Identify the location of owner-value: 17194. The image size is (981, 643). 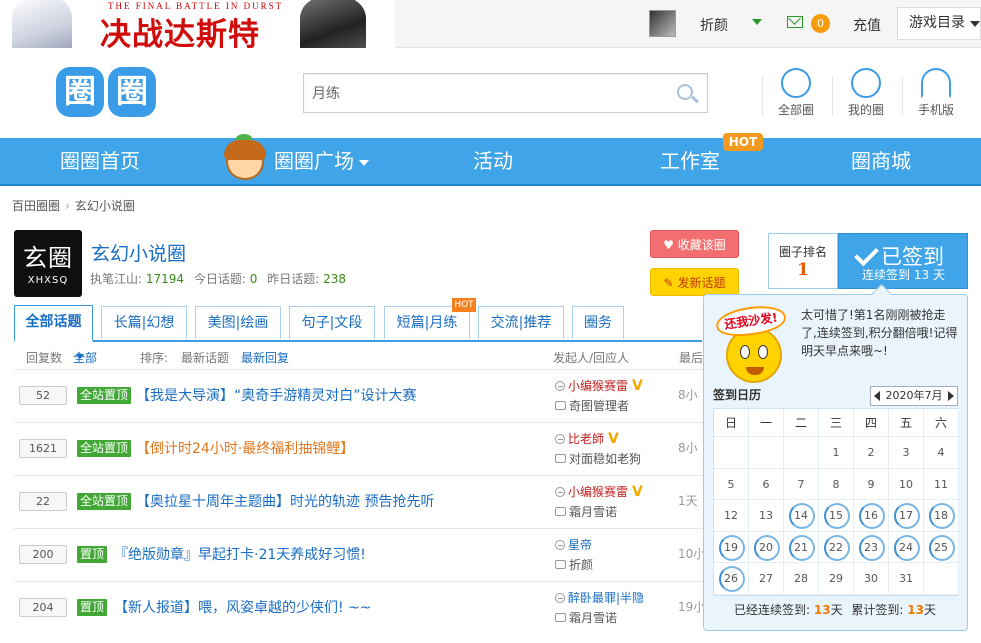
(165, 279).